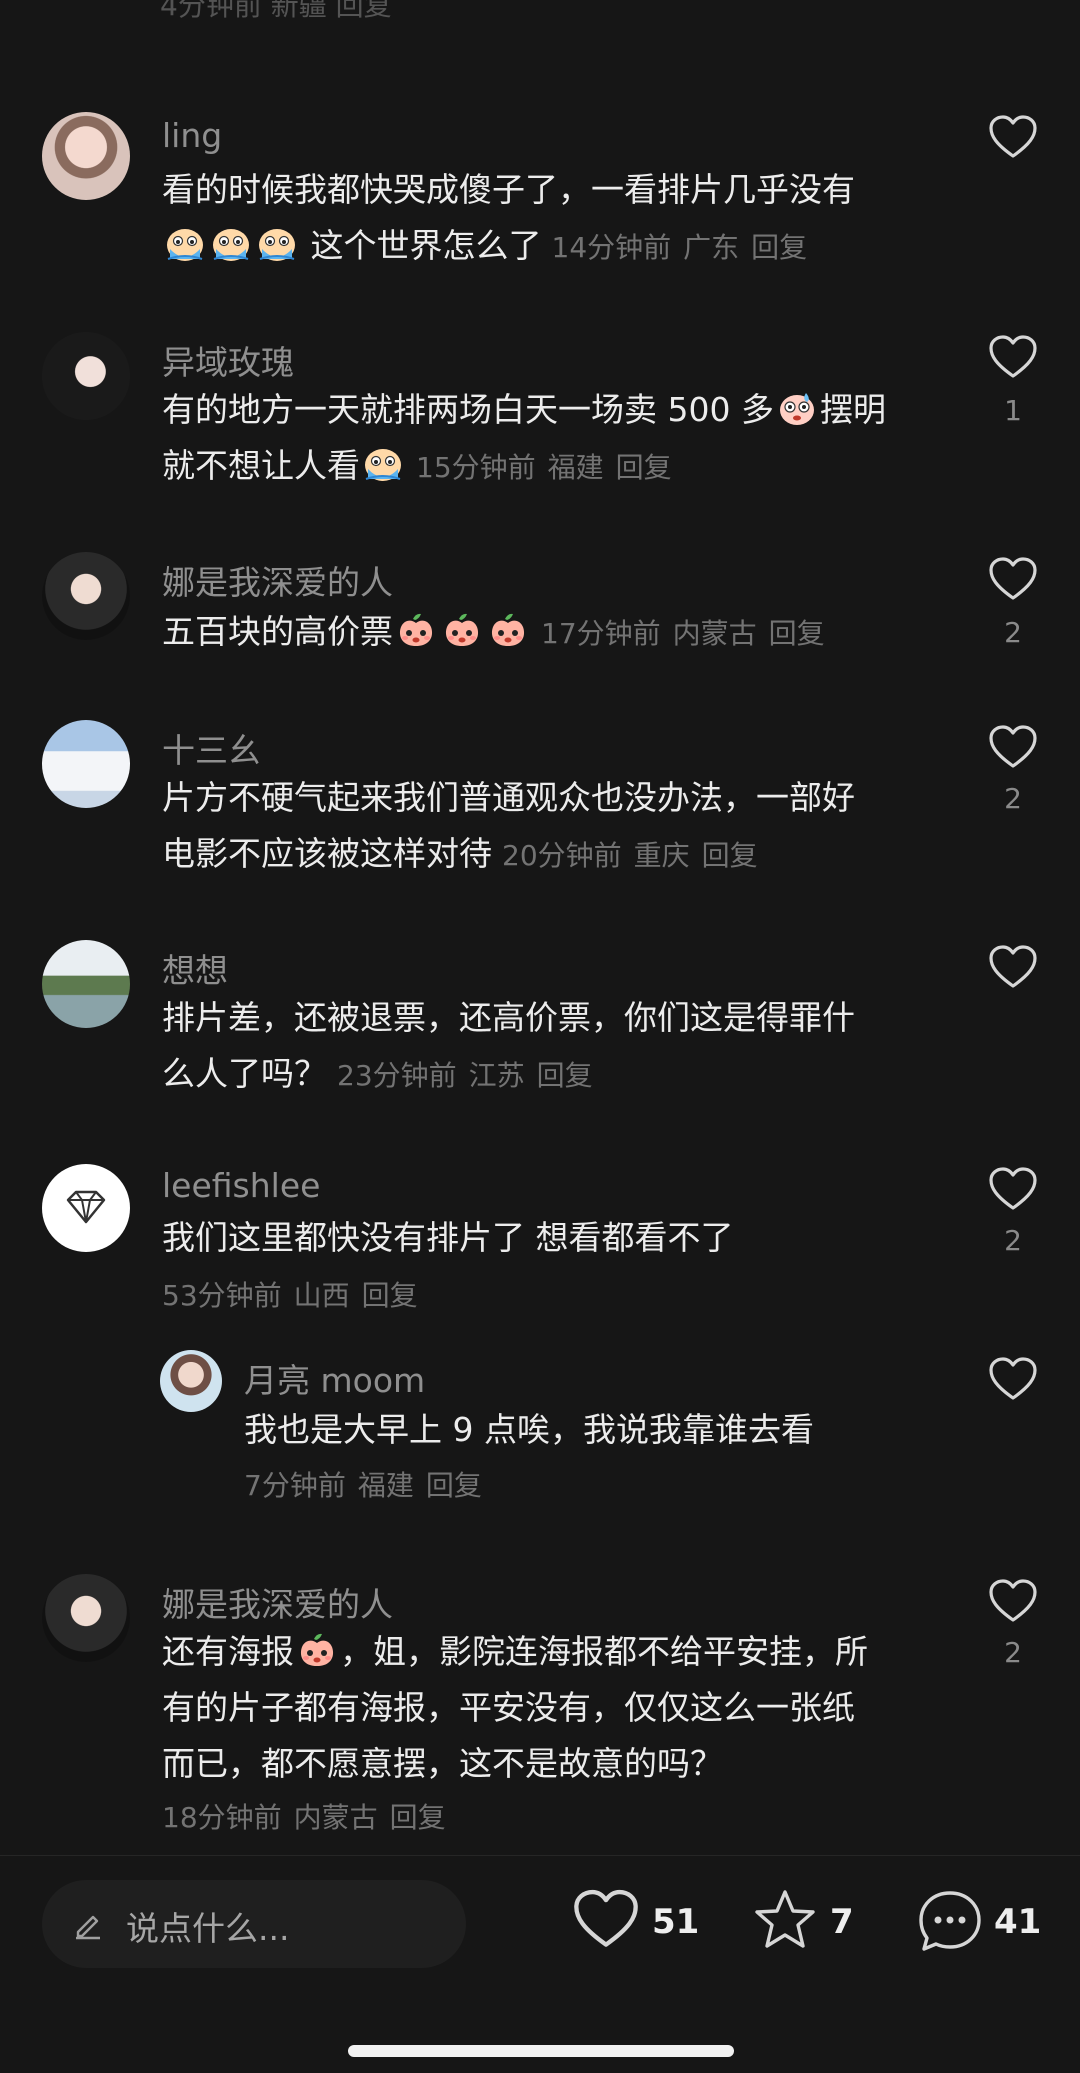 This screenshot has height=2073, width=1080. I want to click on comment-meta: 53分钟前 山西 回复, so click(290, 1295).